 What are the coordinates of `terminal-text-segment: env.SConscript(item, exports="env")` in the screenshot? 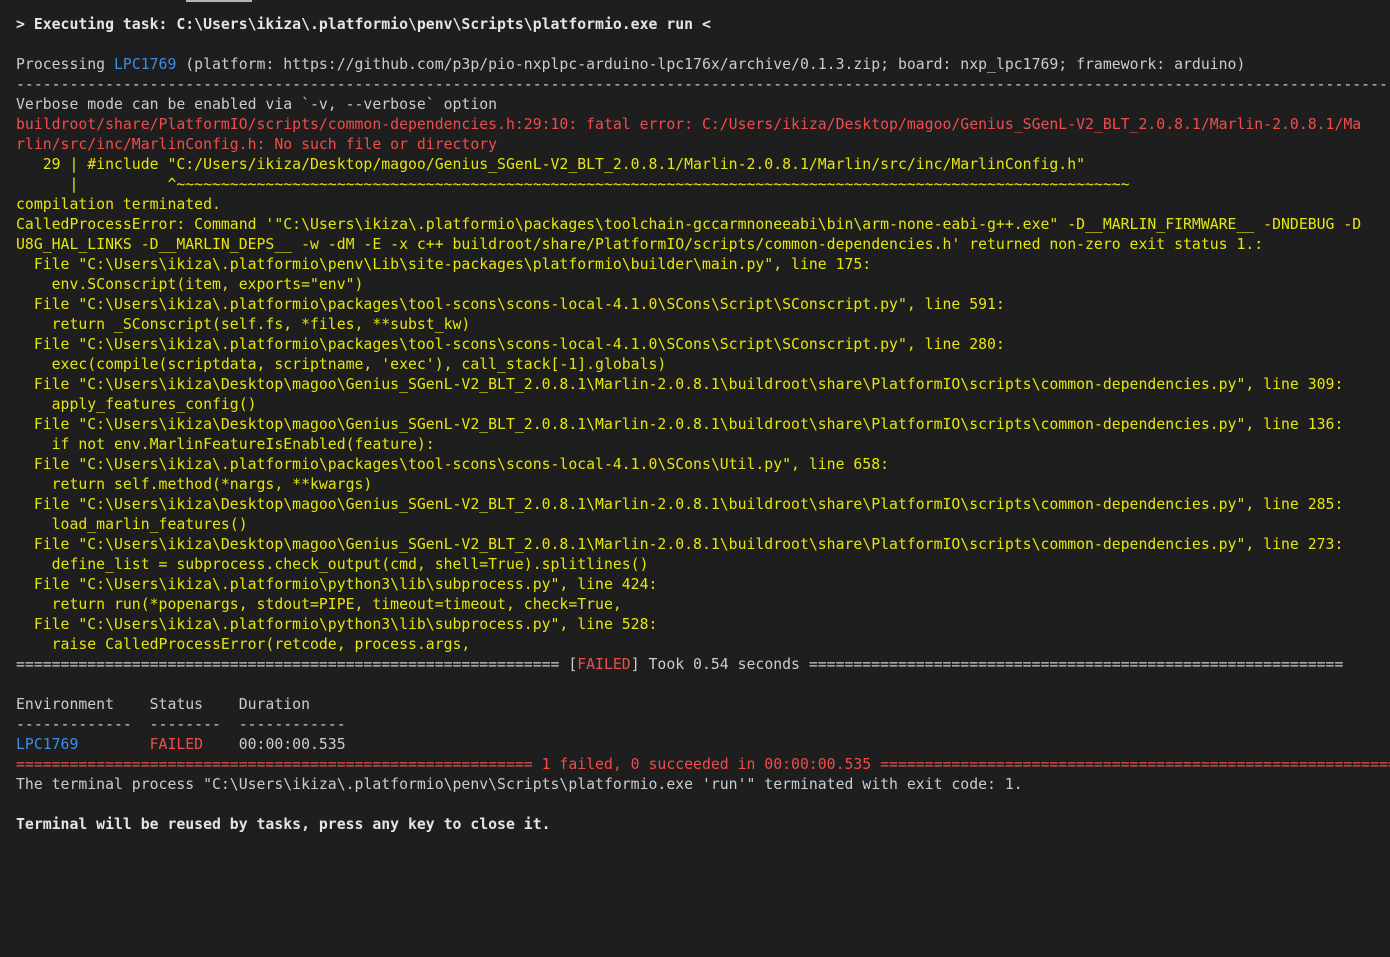 It's located at (190, 284).